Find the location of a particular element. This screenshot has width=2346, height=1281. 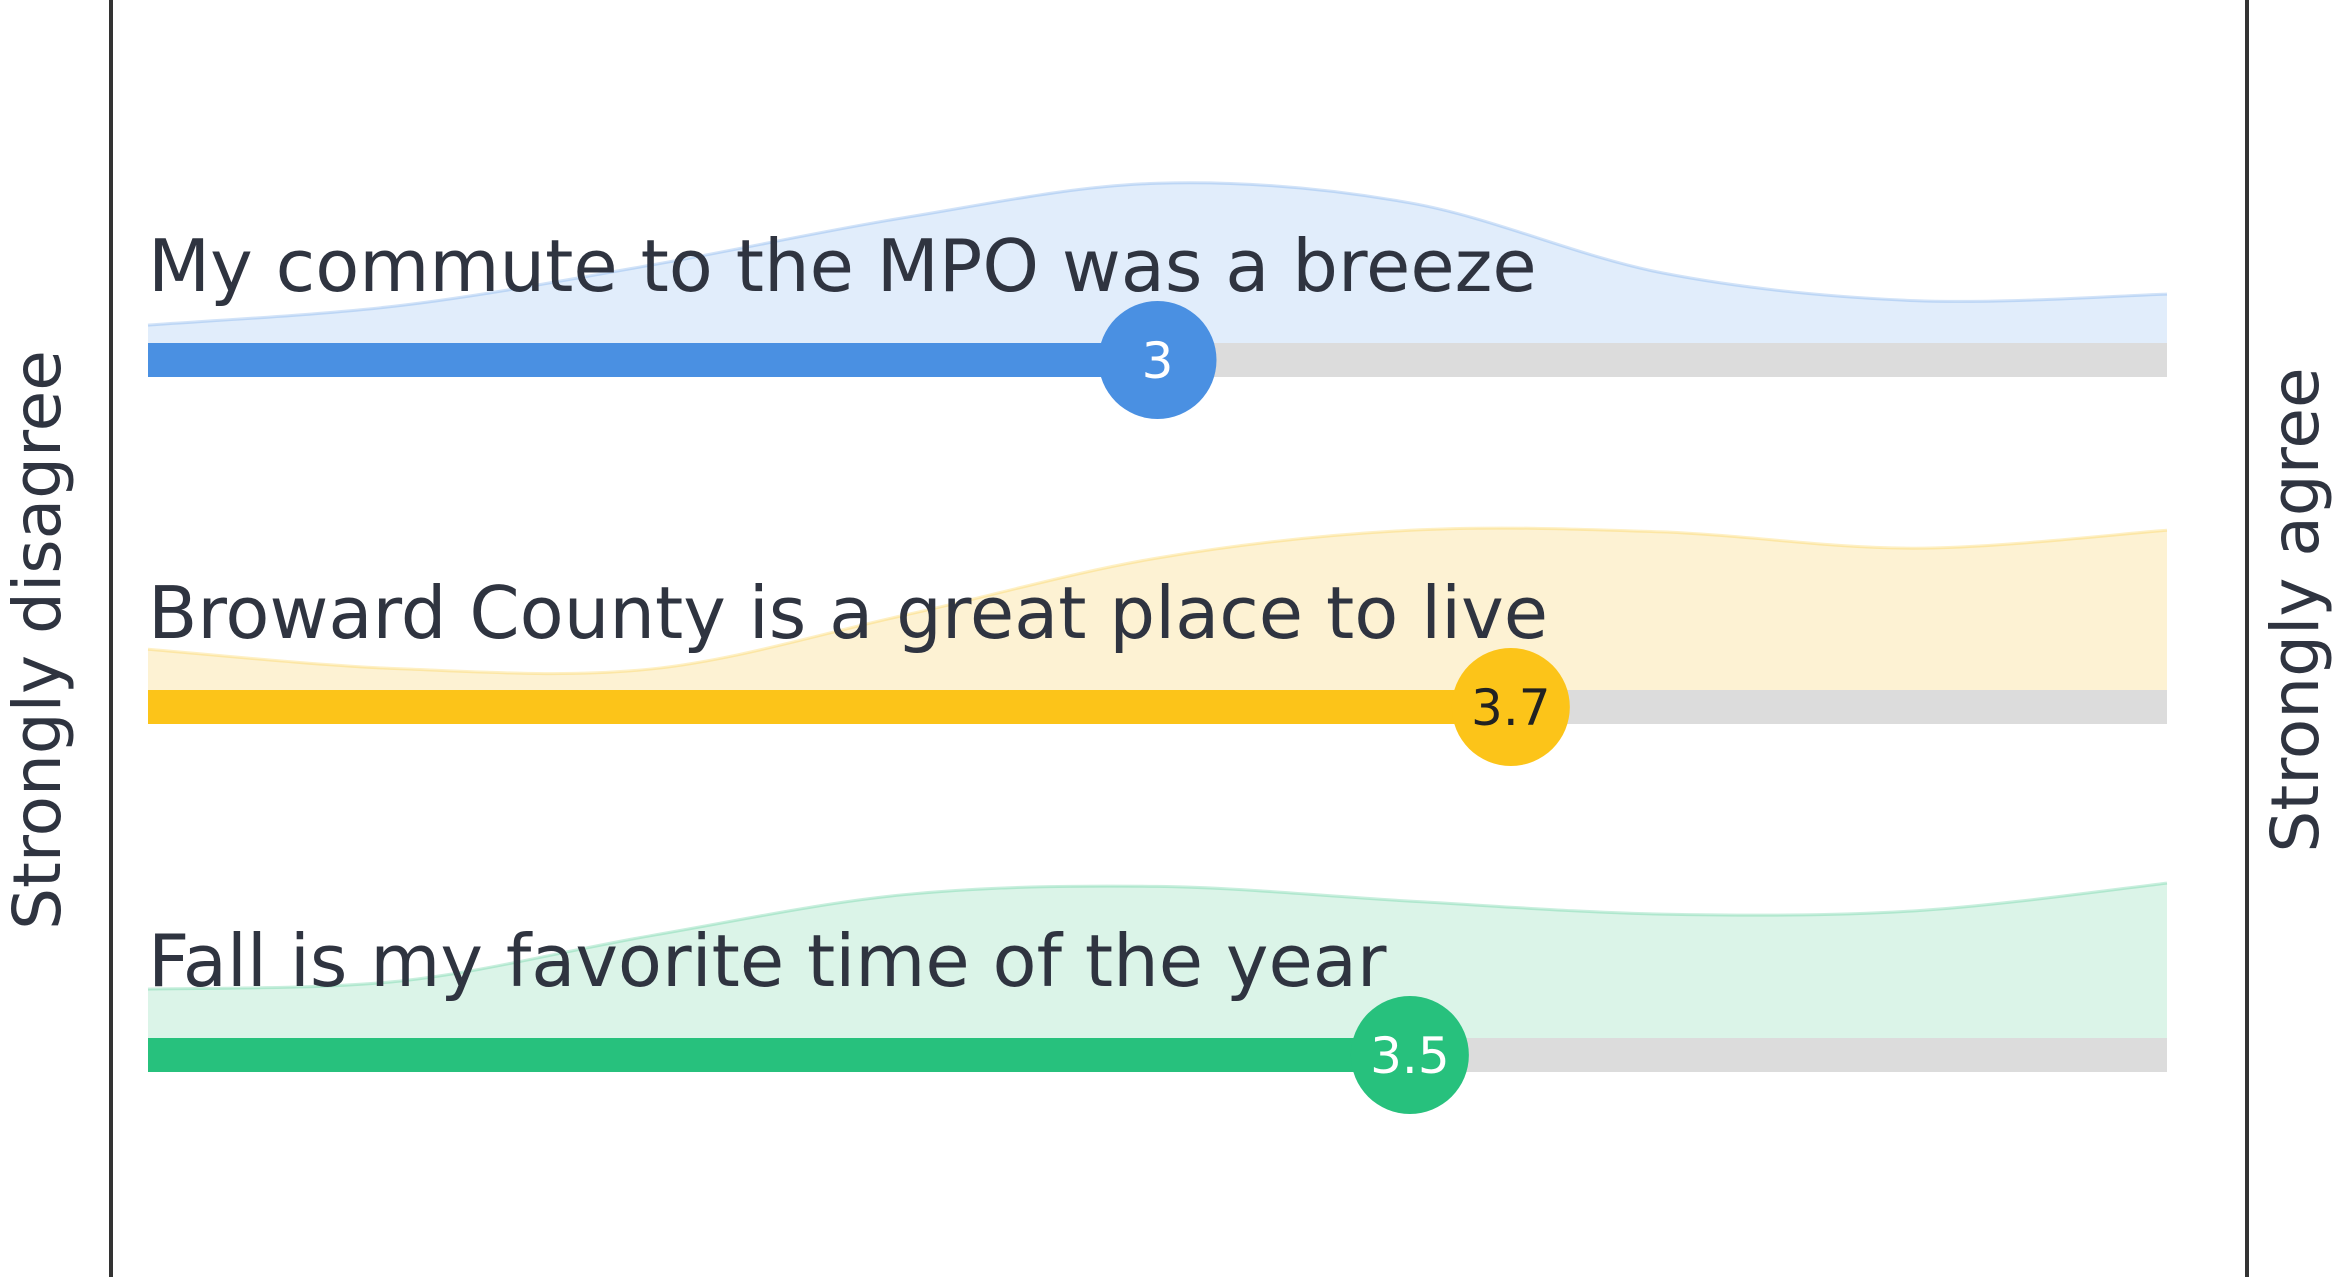

statement-label: Fall is my favorite time of the year is located at coordinates (767, 961).